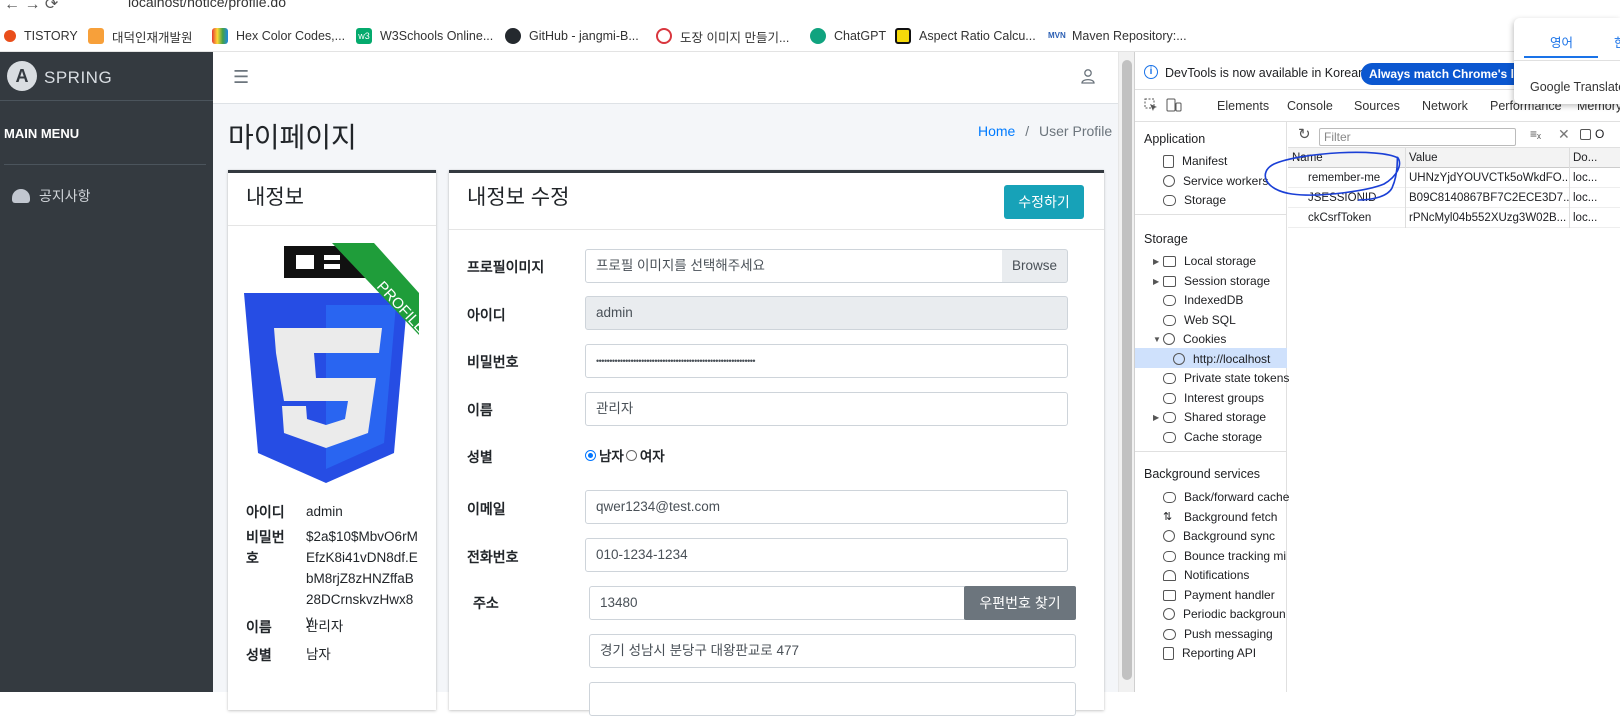 The width and height of the screenshot is (1620, 716). I want to click on bg-item-notifications: Notifications, so click(1206, 575).